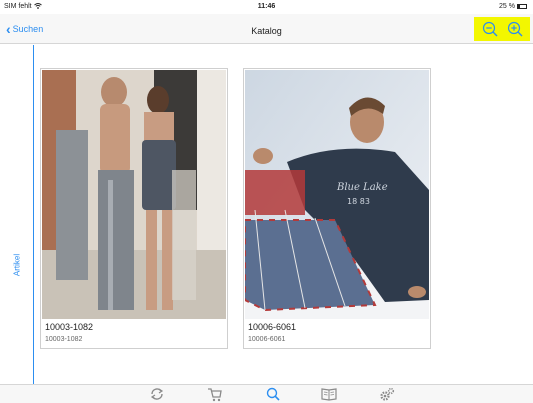 Image resolution: width=533 pixels, height=403 pixels. Describe the element at coordinates (502, 29) in the screenshot. I see `zoom-controls` at that location.